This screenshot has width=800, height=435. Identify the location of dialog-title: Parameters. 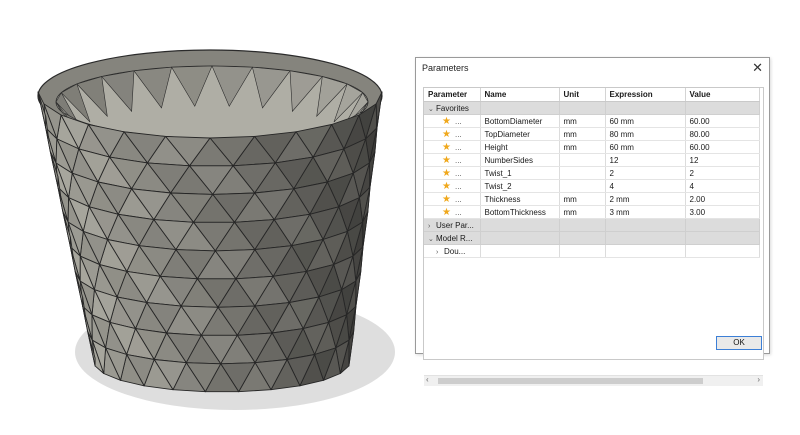
(445, 68).